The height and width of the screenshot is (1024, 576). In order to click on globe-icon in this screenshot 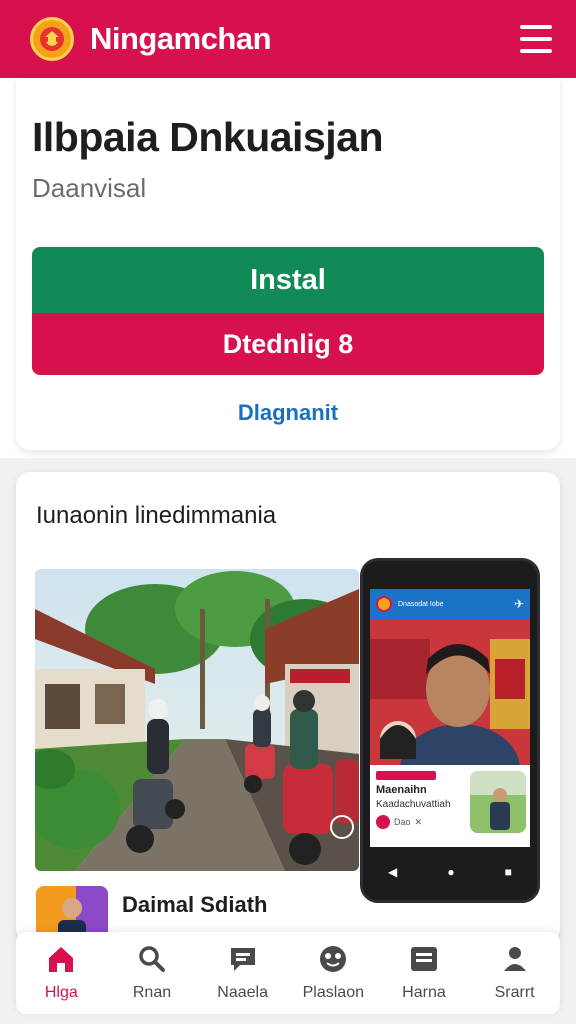, I will do `click(333, 959)`.